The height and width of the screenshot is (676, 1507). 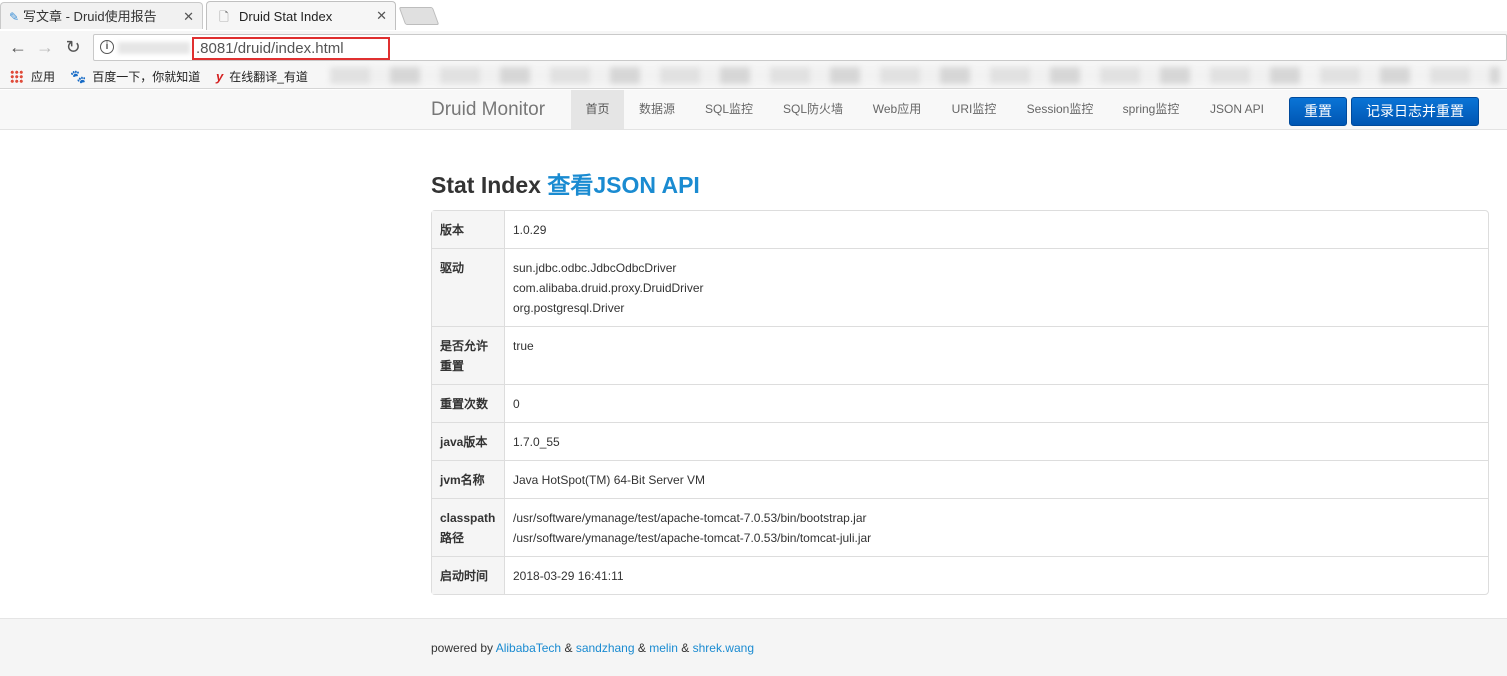 I want to click on table-row: 启动时间 2018-03-29 16:41:11, so click(x=960, y=575).